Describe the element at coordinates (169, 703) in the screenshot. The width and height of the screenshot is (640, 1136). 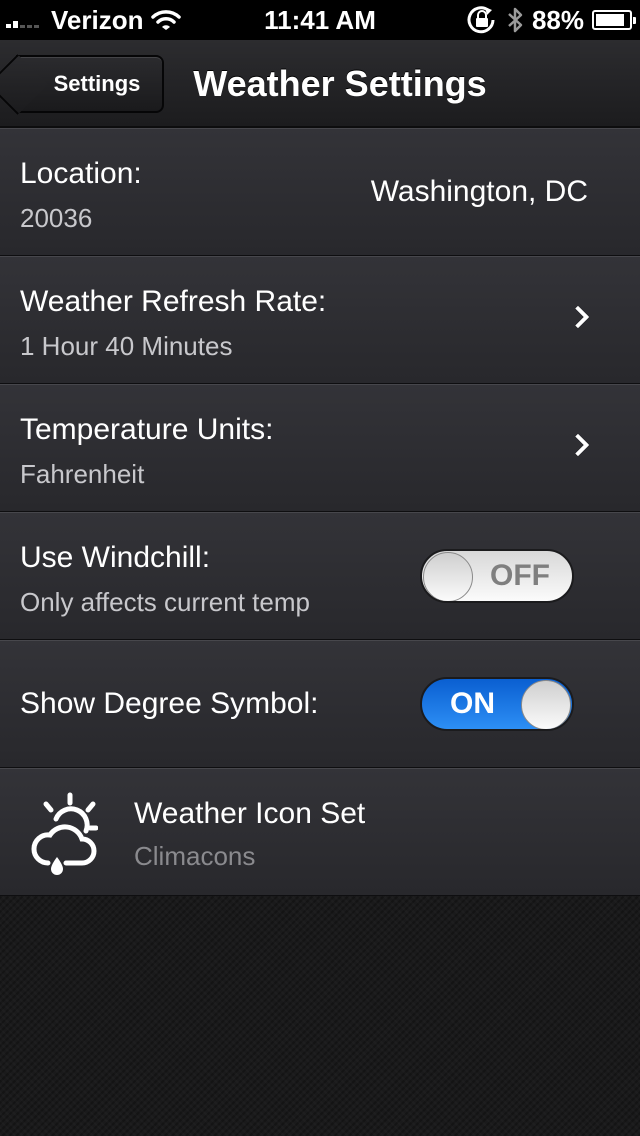
I see `degree-symbol-label: Show Degree Symbol:` at that location.